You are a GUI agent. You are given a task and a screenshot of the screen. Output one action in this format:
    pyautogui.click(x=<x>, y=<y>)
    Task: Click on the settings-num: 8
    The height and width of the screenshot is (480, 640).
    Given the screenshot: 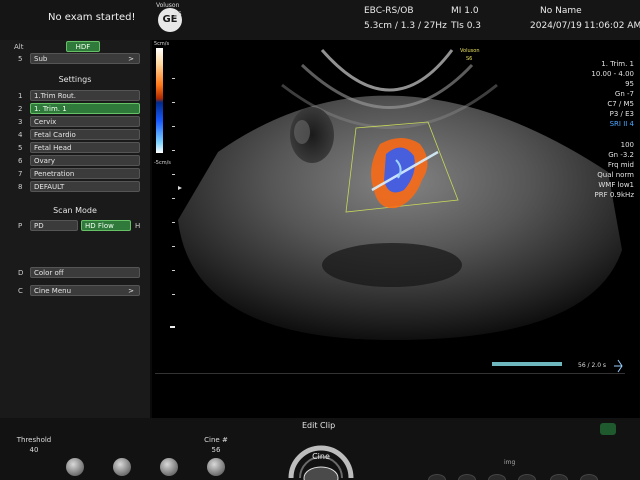 What is the action you would take?
    pyautogui.click(x=20, y=187)
    